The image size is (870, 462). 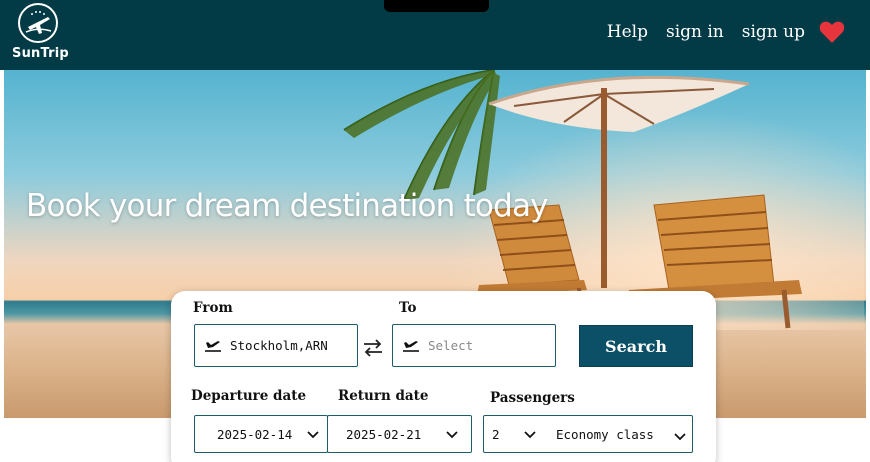 I want to click on return-date-value: 2025-02-21, so click(x=384, y=434).